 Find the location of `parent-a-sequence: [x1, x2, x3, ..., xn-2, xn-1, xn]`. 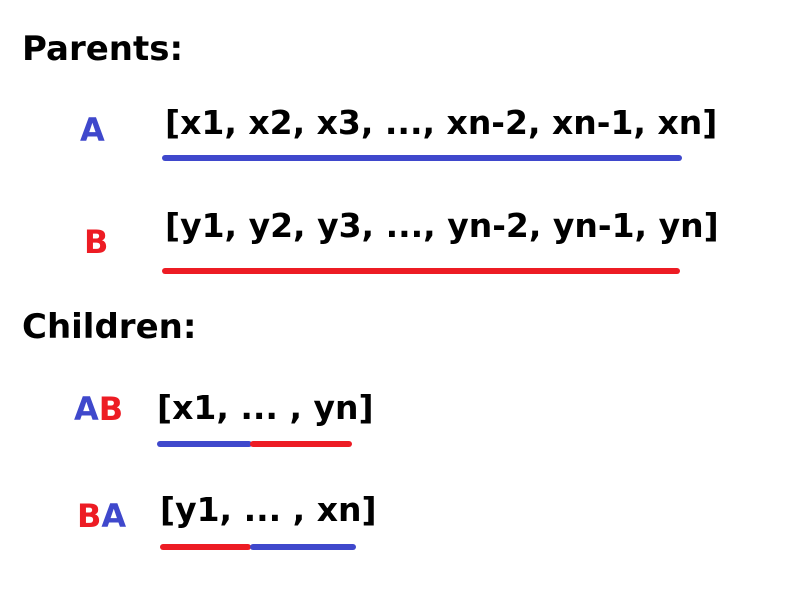

parent-a-sequence: [x1, x2, x3, ..., xn-2, xn-1, xn] is located at coordinates (441, 122).